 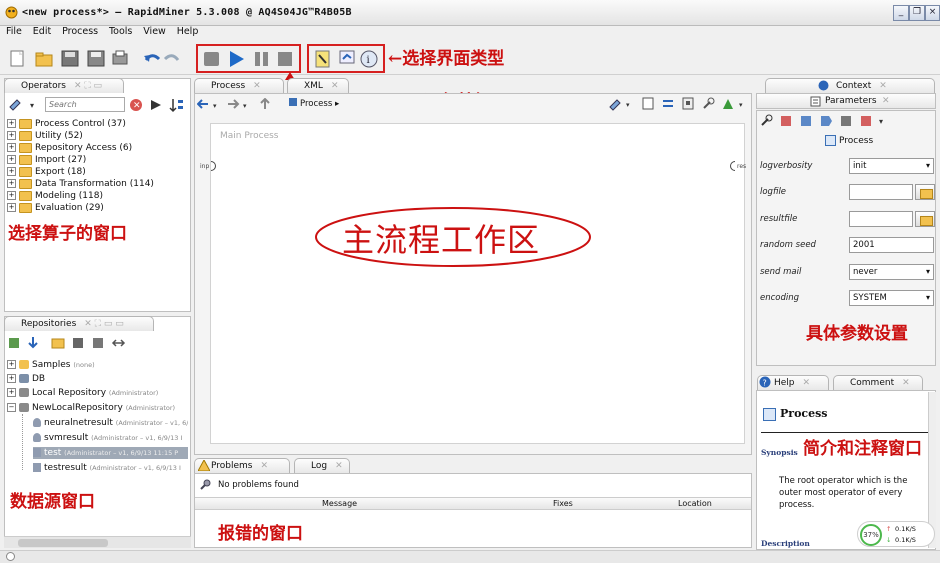 I want to click on column-message: Message, so click(x=339, y=503).